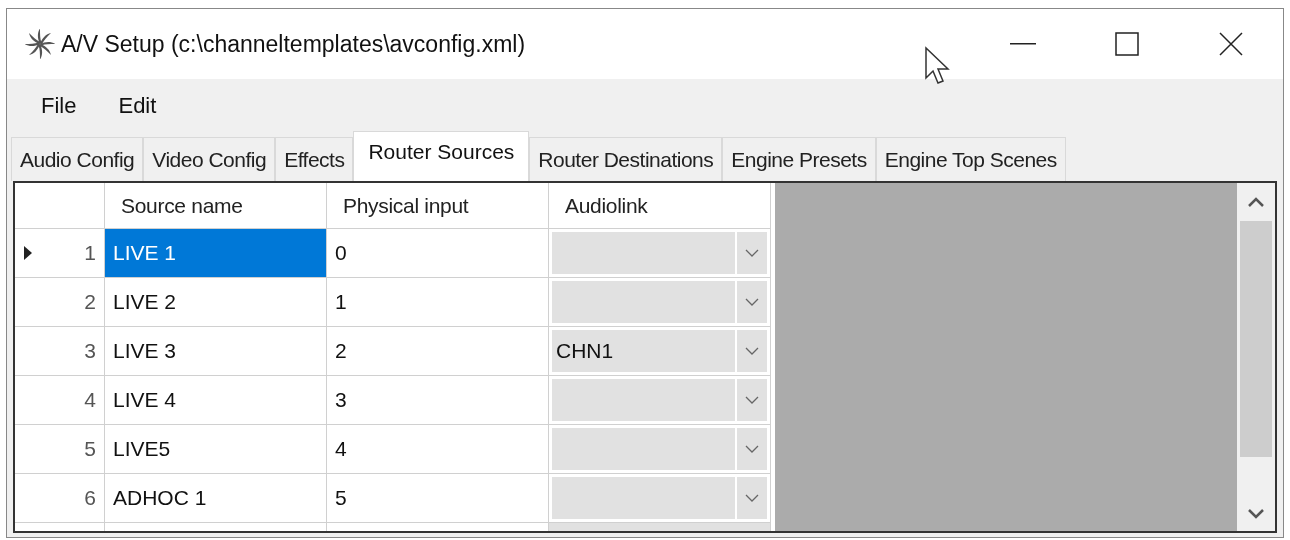 Image resolution: width=1290 pixels, height=540 pixels. What do you see at coordinates (438, 498) in the screenshot?
I see `table-cell: 5` at bounding box center [438, 498].